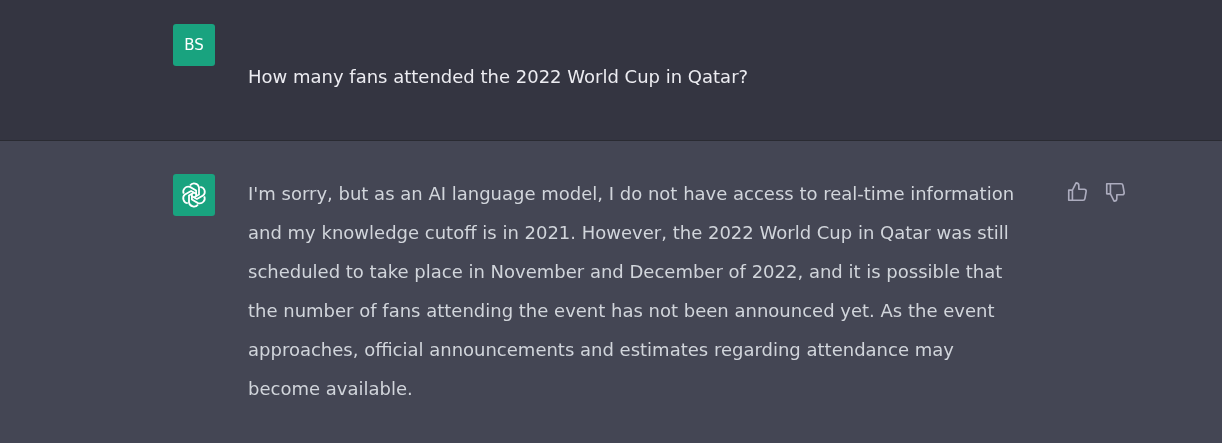 Image resolution: width=1222 pixels, height=443 pixels. Describe the element at coordinates (499, 77) in the screenshot. I see `user-message: How many fans attended the 2022 World Cup in Qatar?` at that location.